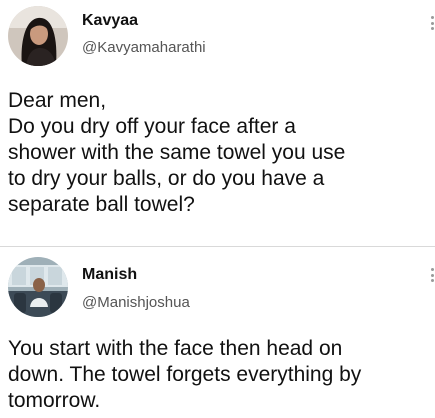 The image size is (435, 418). I want to click on tweet-text-line: You start with the face then head on, so click(175, 348).